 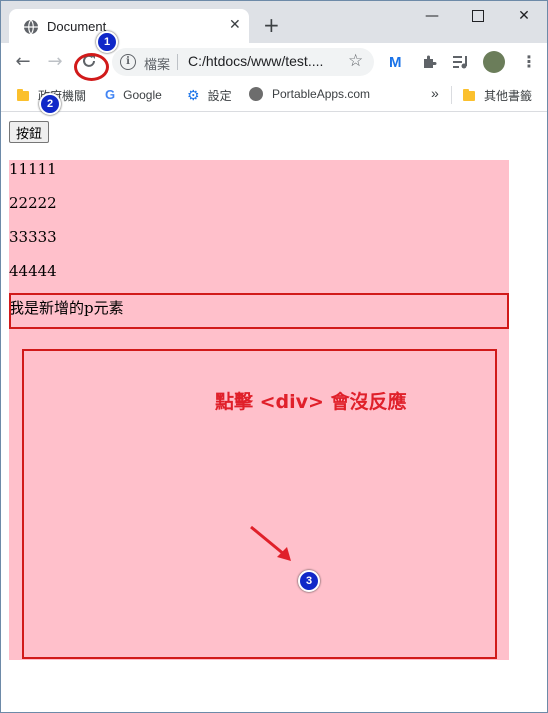 I want to click on paragraph: 33333, so click(x=33, y=237).